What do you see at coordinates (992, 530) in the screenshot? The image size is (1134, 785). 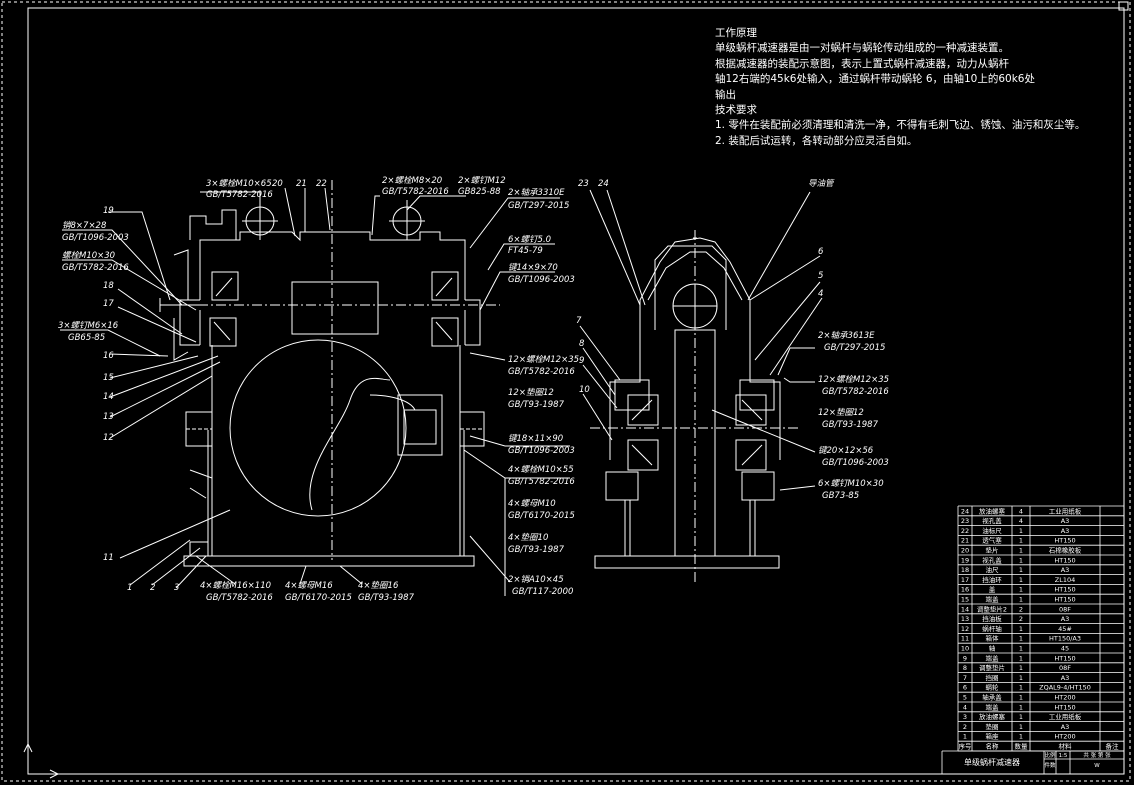 I see `bom-cell: 油标尺` at bounding box center [992, 530].